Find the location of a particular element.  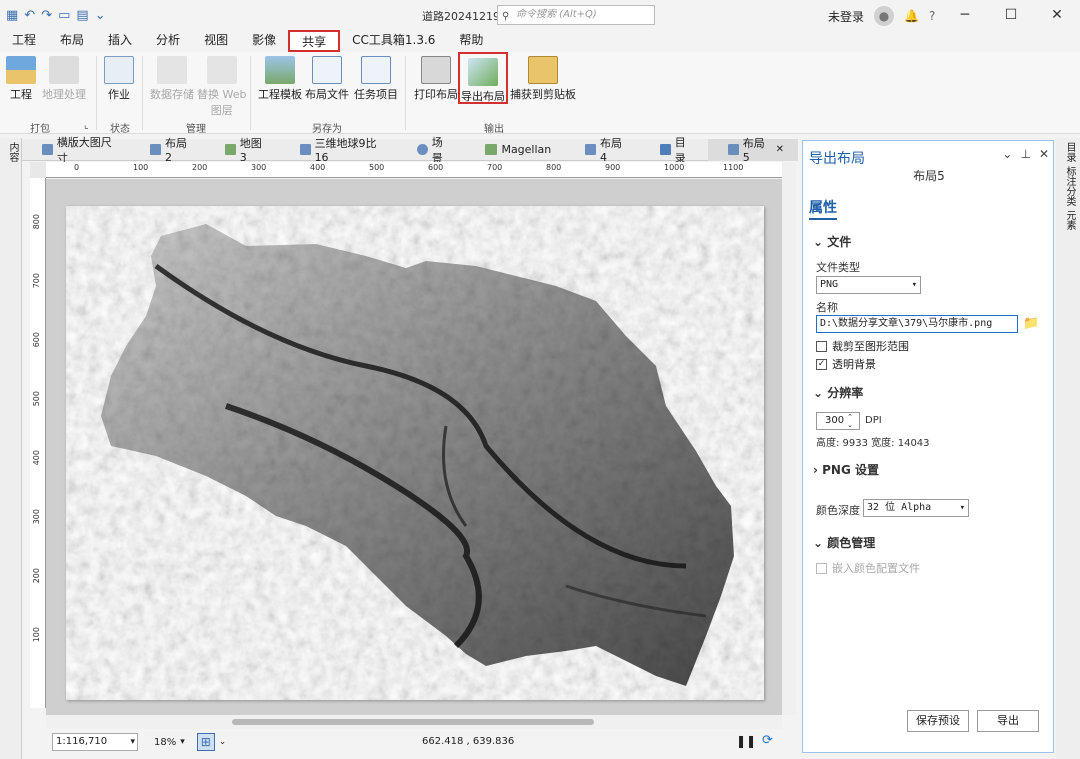

embed-color-profile-checkbox: 嵌入颜色配置文件 is located at coordinates (868, 568).